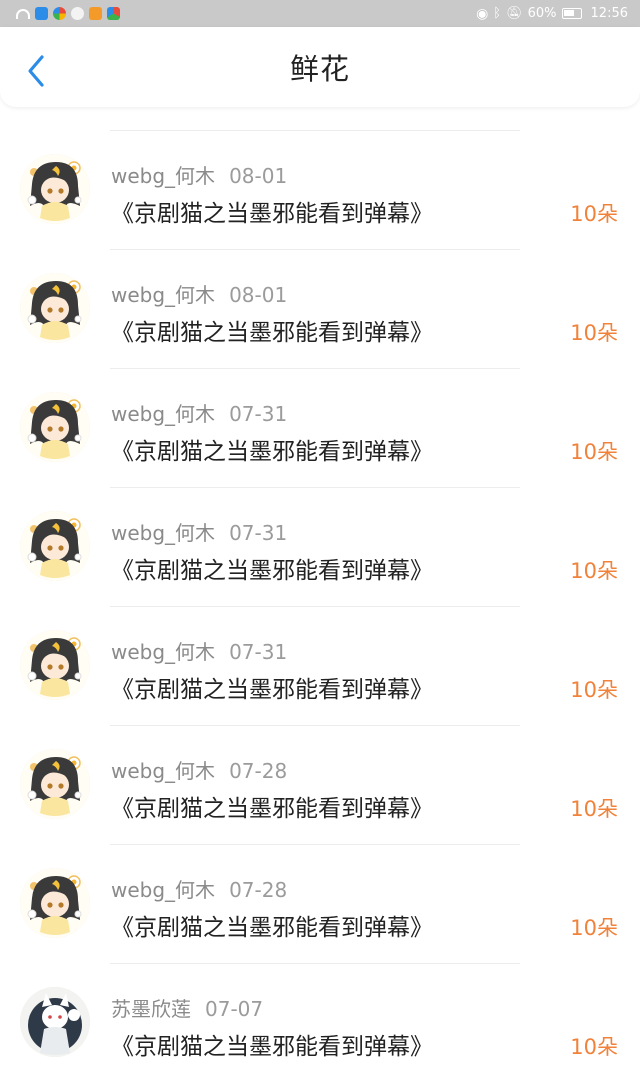  What do you see at coordinates (514, 13) in the screenshot?
I see `mute-icon: 🔕︎` at bounding box center [514, 13].